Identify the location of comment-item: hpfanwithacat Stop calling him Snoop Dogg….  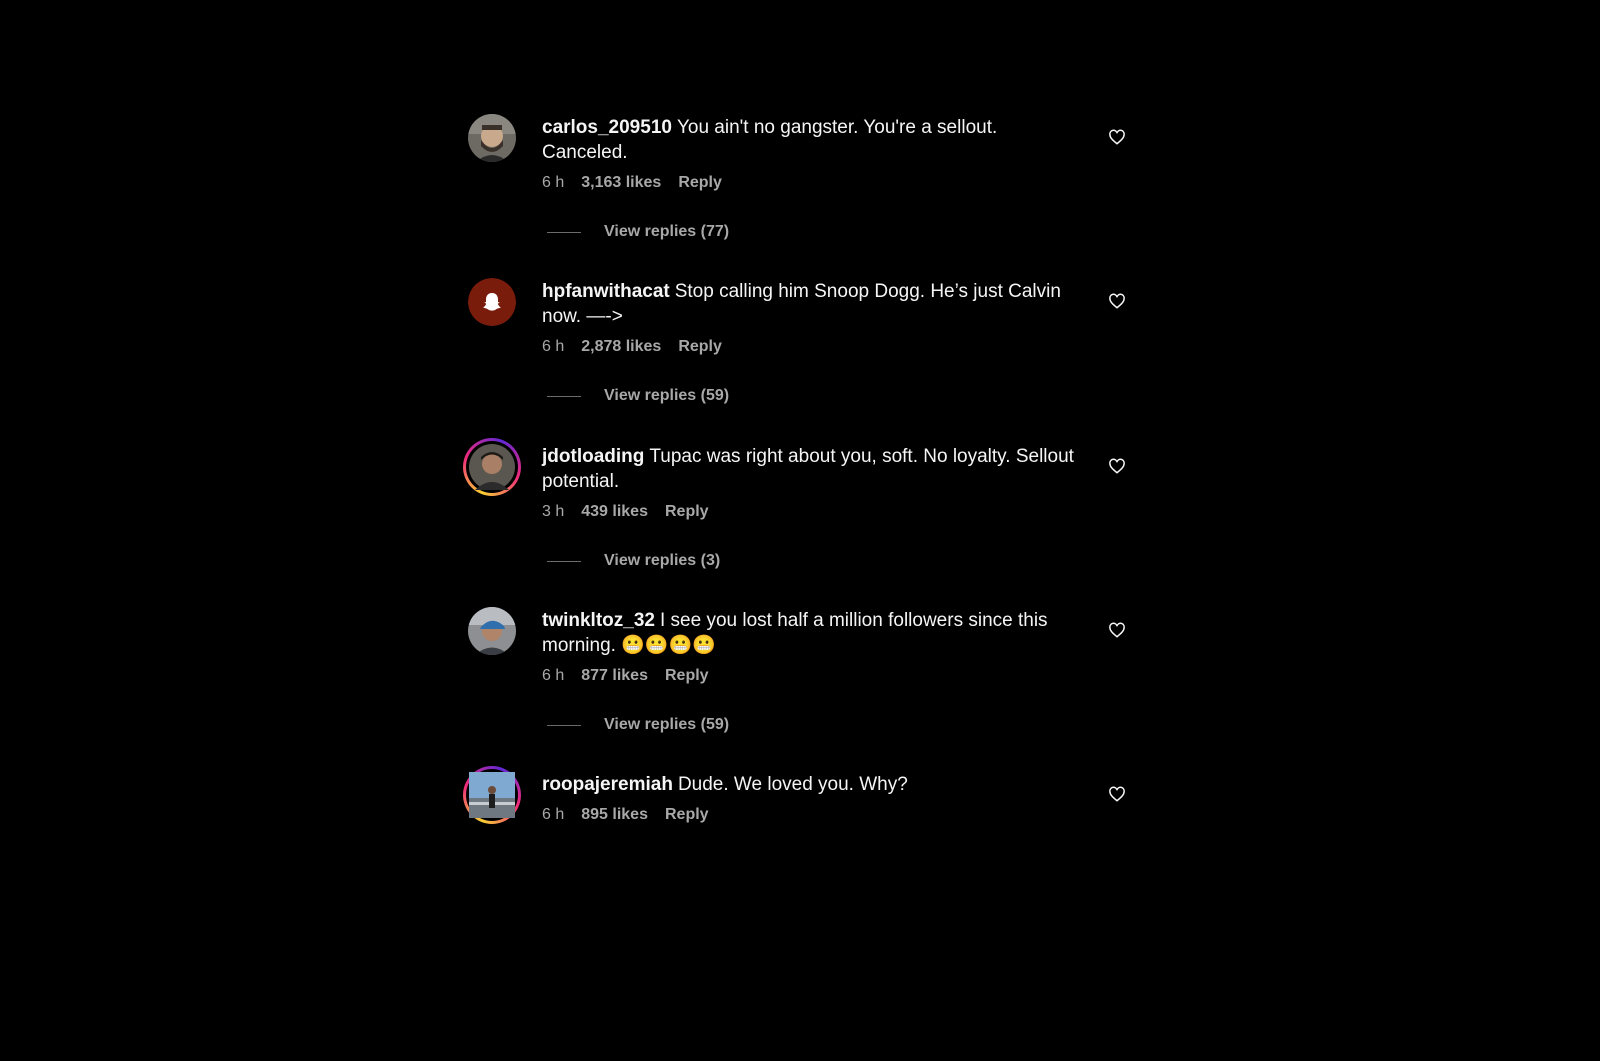
(802, 358).